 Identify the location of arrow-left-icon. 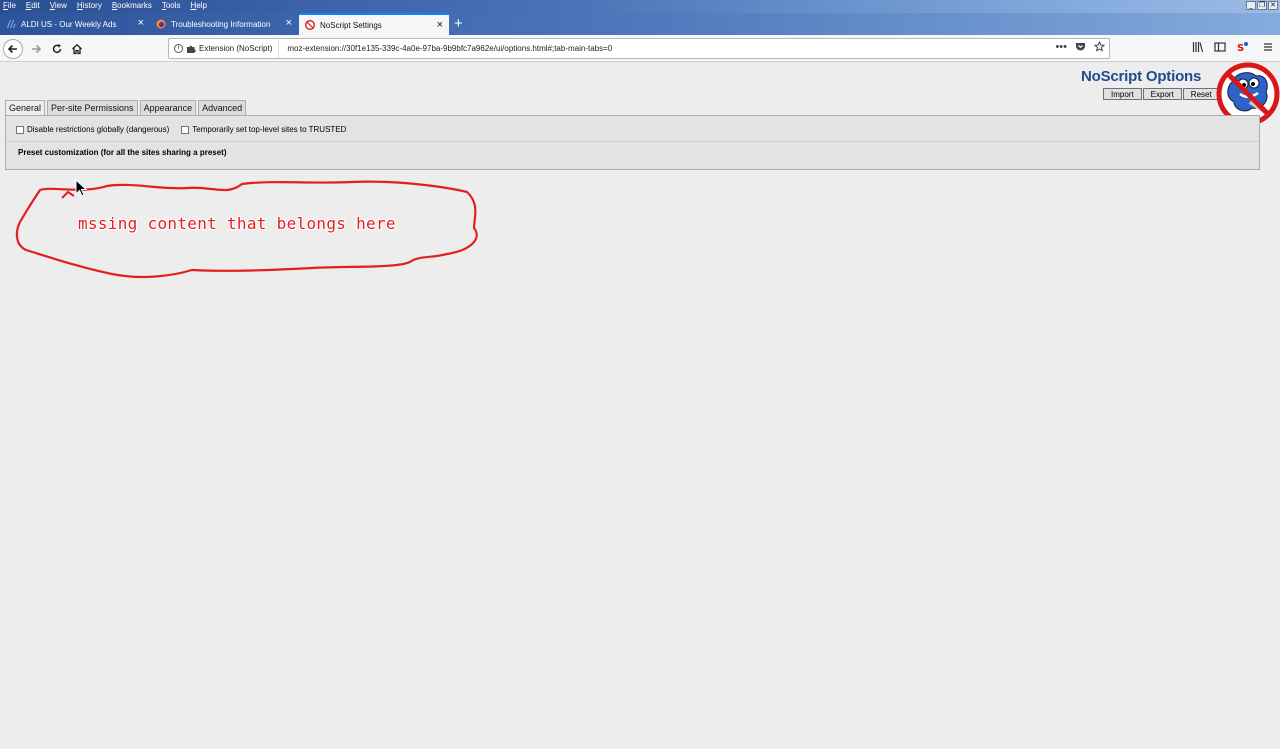
(12, 49).